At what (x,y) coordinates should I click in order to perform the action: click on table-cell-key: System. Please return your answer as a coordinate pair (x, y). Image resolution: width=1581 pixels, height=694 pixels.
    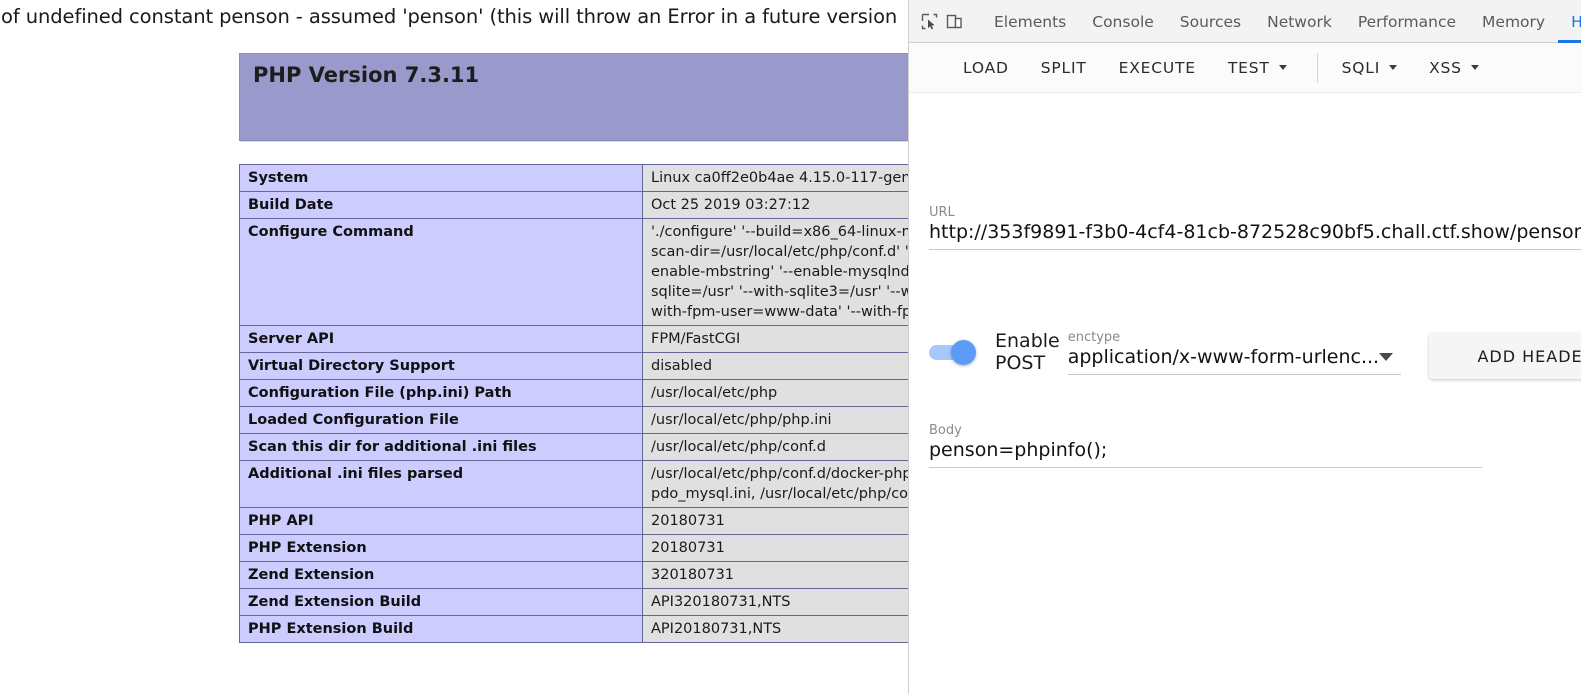
    Looking at the image, I should click on (441, 178).